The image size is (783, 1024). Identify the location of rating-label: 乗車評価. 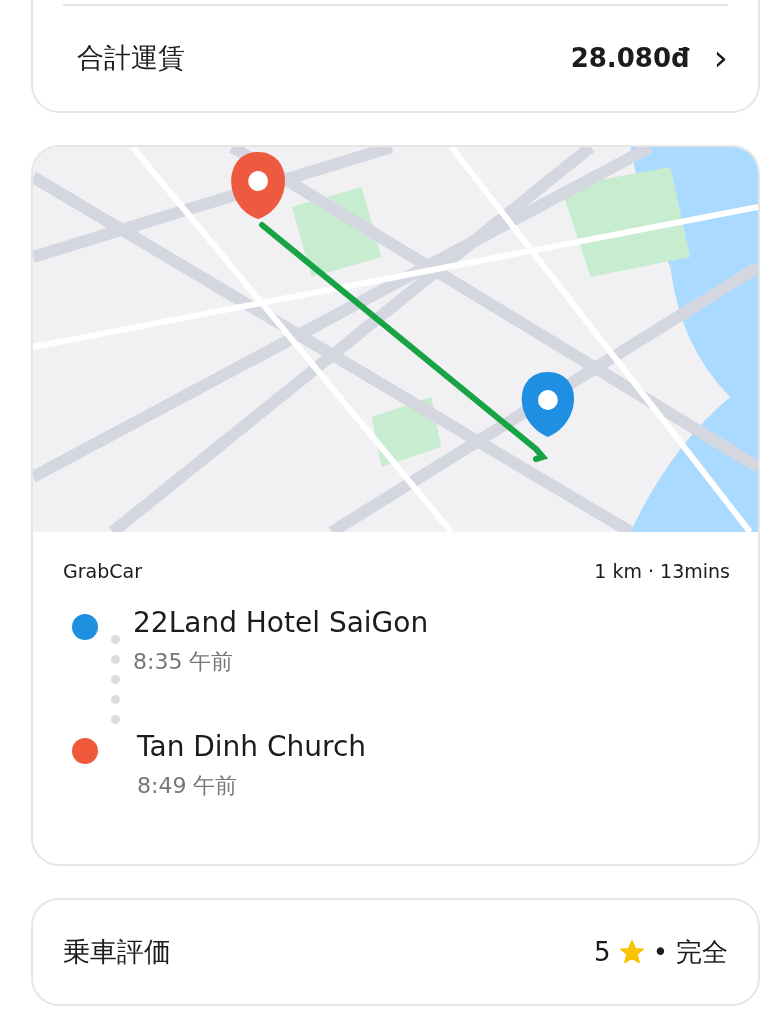
(117, 952).